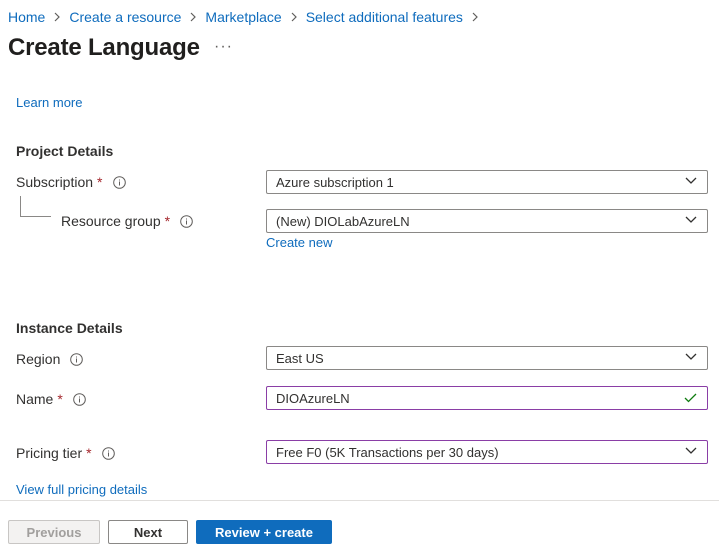  I want to click on breadcrumb-home: Home, so click(26, 17).